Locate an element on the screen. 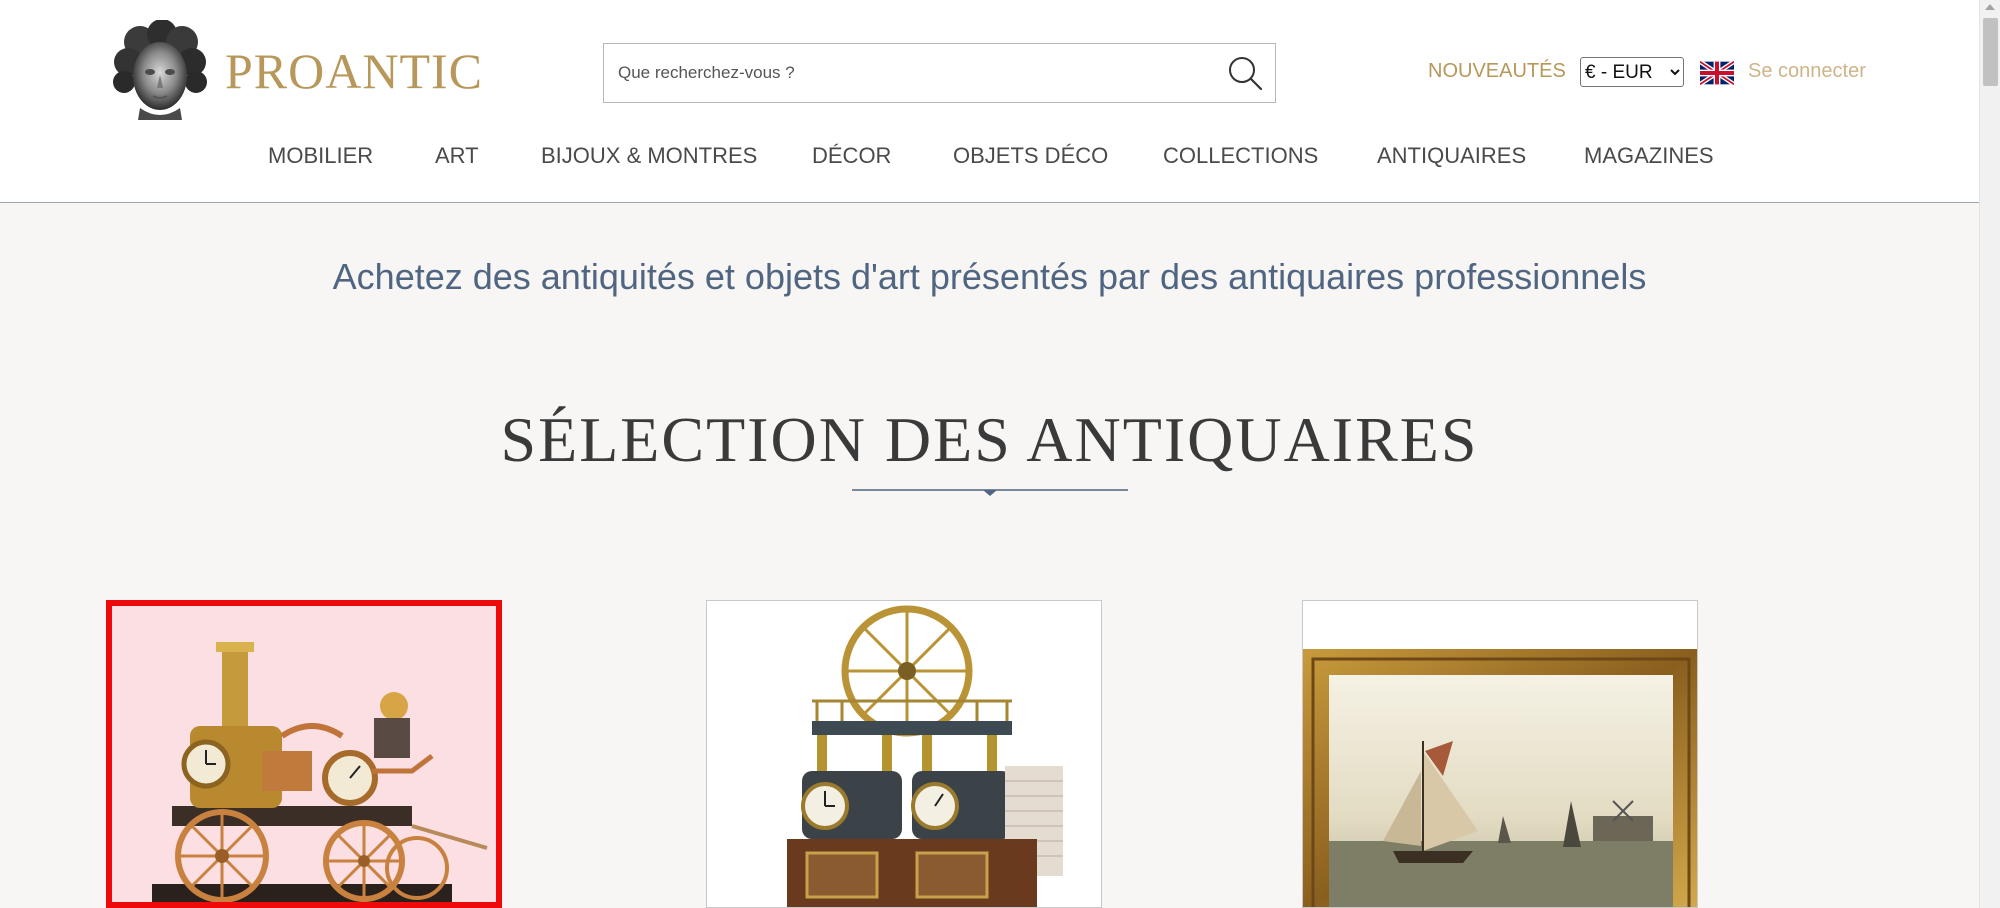  product-card-steam-fire-engine is located at coordinates (304, 754).